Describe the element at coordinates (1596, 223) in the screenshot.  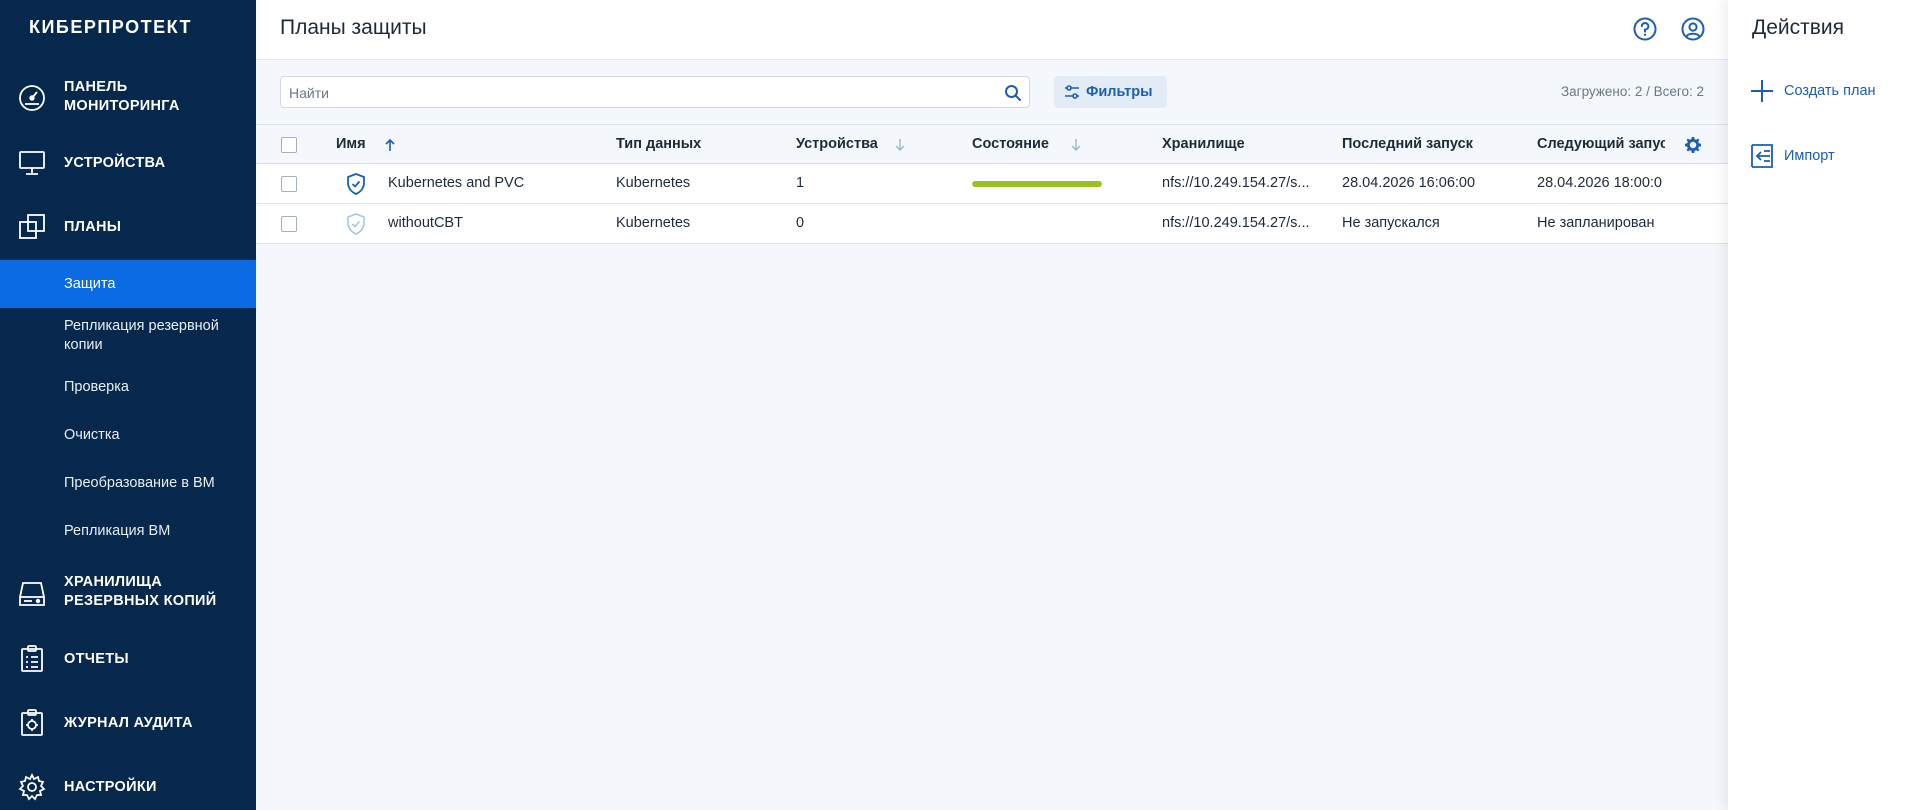
I see `cell-next-run: Не запланирован` at that location.